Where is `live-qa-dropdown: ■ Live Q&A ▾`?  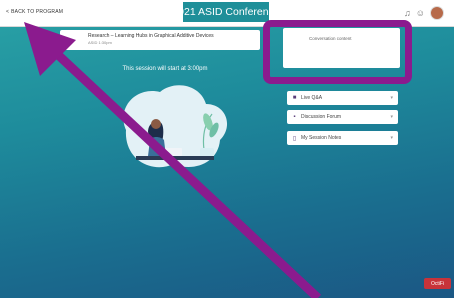
live-qa-dropdown: ■ Live Q&A ▾ is located at coordinates (342, 98).